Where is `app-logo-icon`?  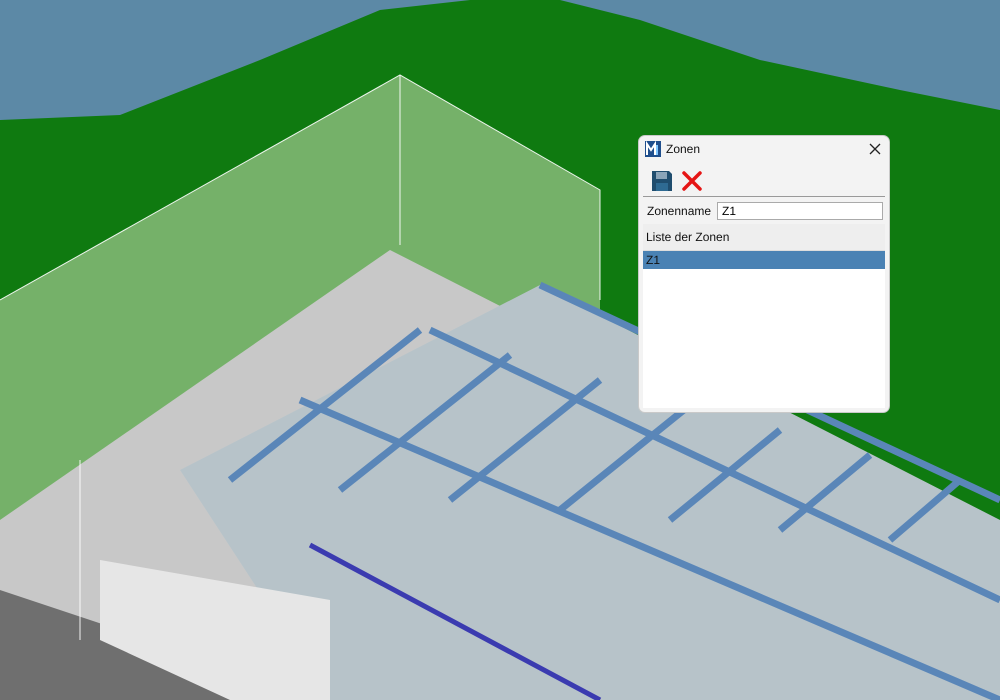 app-logo-icon is located at coordinates (653, 149).